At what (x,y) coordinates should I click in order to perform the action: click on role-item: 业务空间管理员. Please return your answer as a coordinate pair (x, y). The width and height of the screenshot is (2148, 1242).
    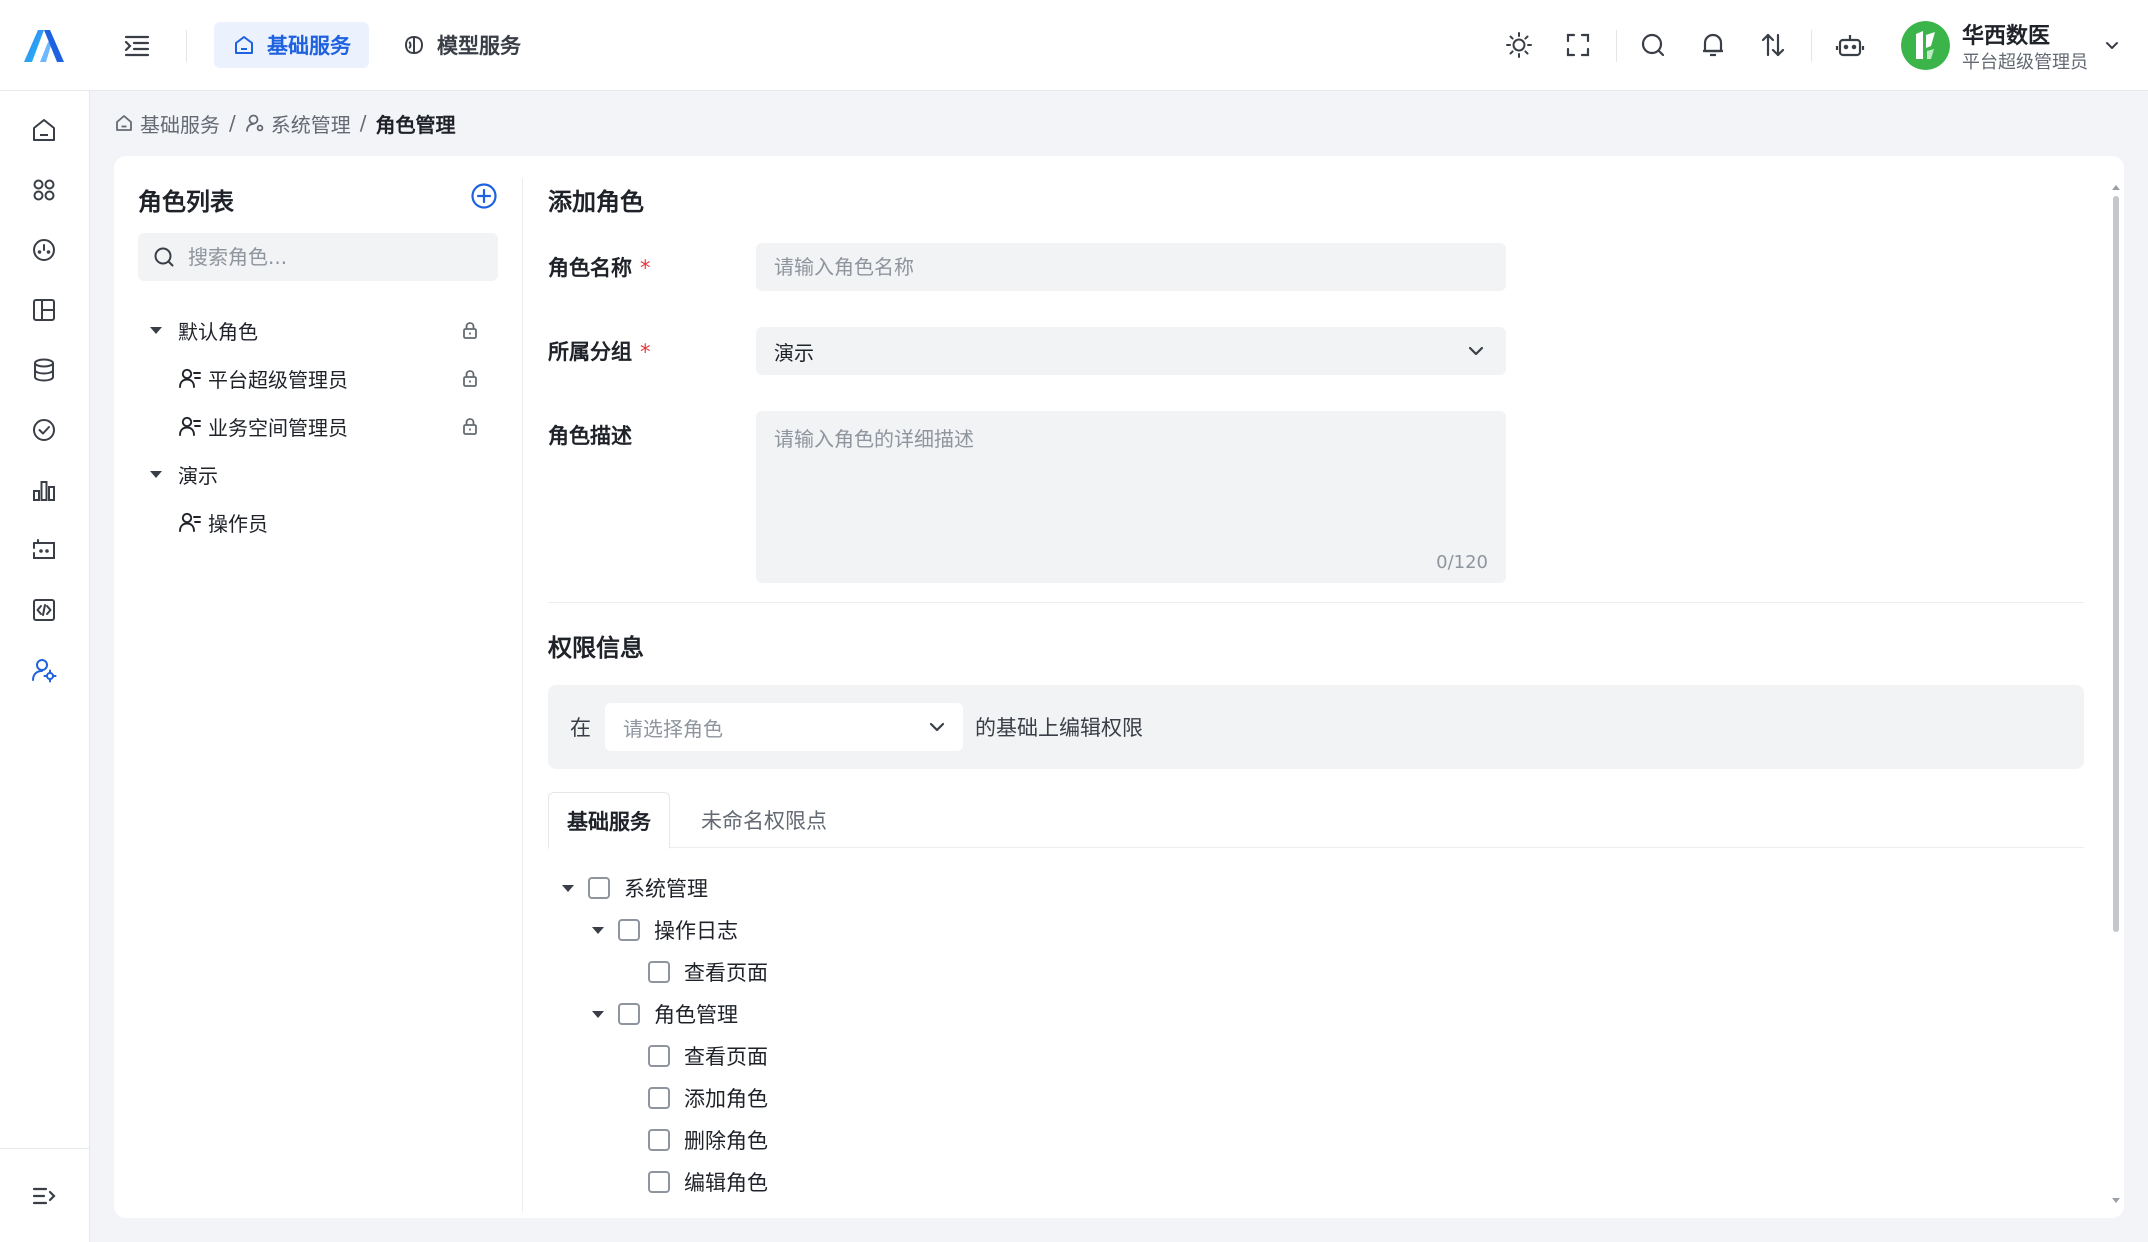
    Looking at the image, I should click on (263, 426).